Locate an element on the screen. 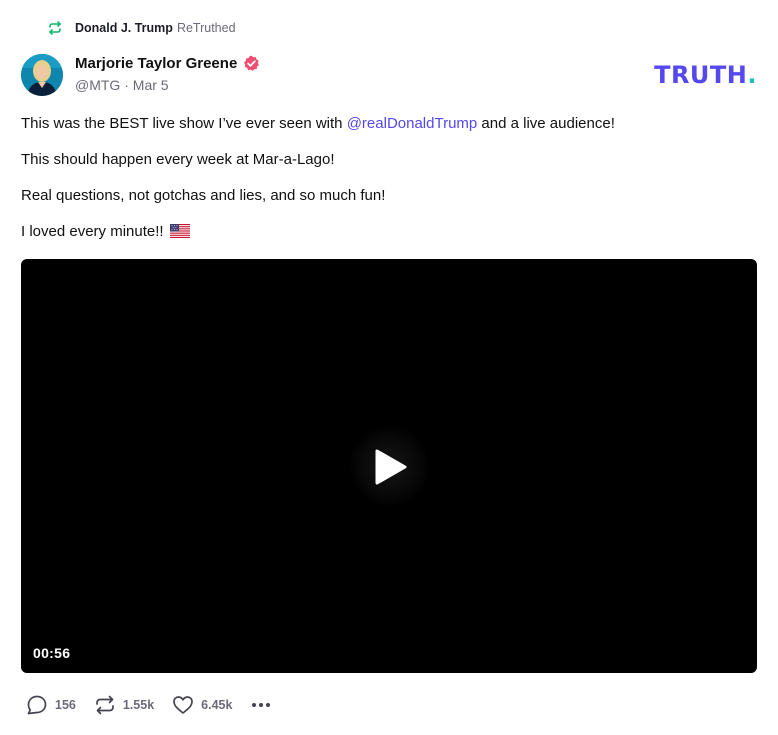 Image resolution: width=778 pixels, height=735 pixels. retruth-count: 1.55k is located at coordinates (138, 705).